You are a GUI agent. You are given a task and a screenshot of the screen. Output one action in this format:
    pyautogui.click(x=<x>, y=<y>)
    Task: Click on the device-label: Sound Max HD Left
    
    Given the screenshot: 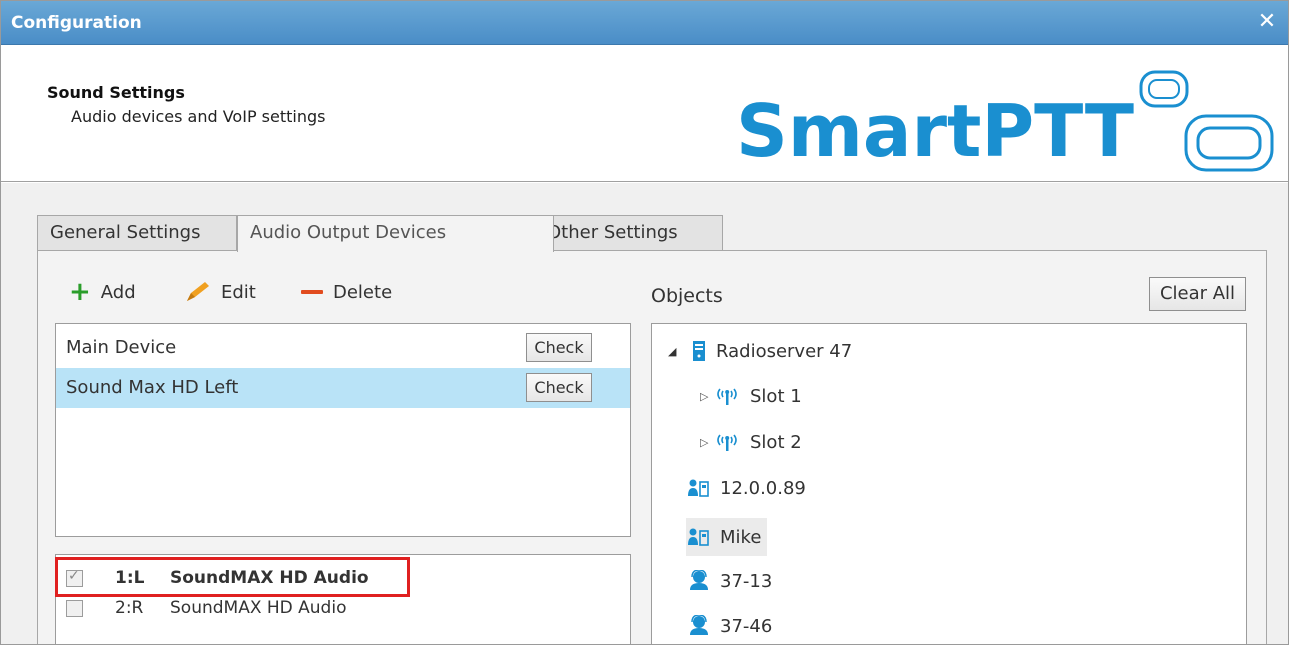 What is the action you would take?
    pyautogui.click(x=152, y=387)
    